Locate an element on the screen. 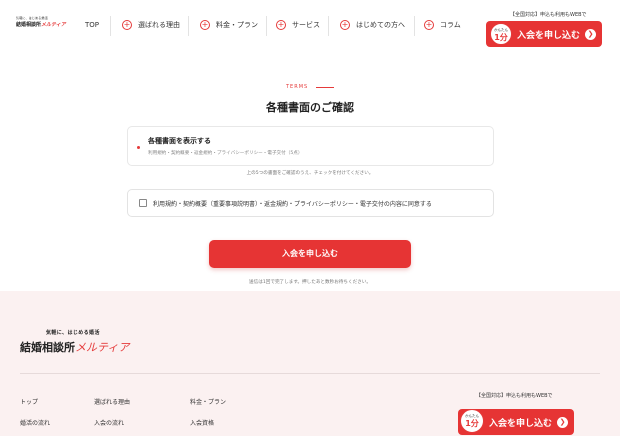 Image resolution: width=620 pixels, height=436 pixels. nav-item-services: + サービス is located at coordinates (298, 25).